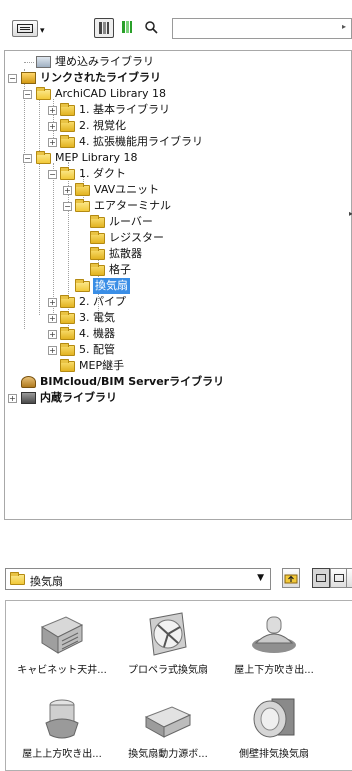  I want to click on tree-item-bimcloud-library: BIMcloud/BIM Serverライブラリ, so click(175, 382).